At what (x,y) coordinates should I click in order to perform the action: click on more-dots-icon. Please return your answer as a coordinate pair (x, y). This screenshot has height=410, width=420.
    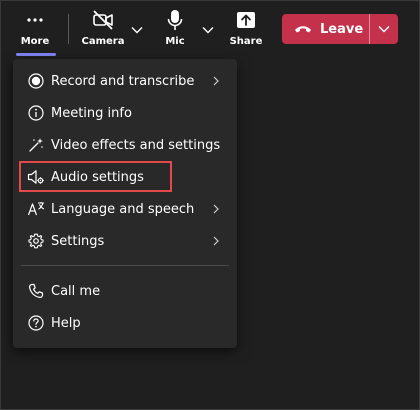
    Looking at the image, I should click on (35, 20).